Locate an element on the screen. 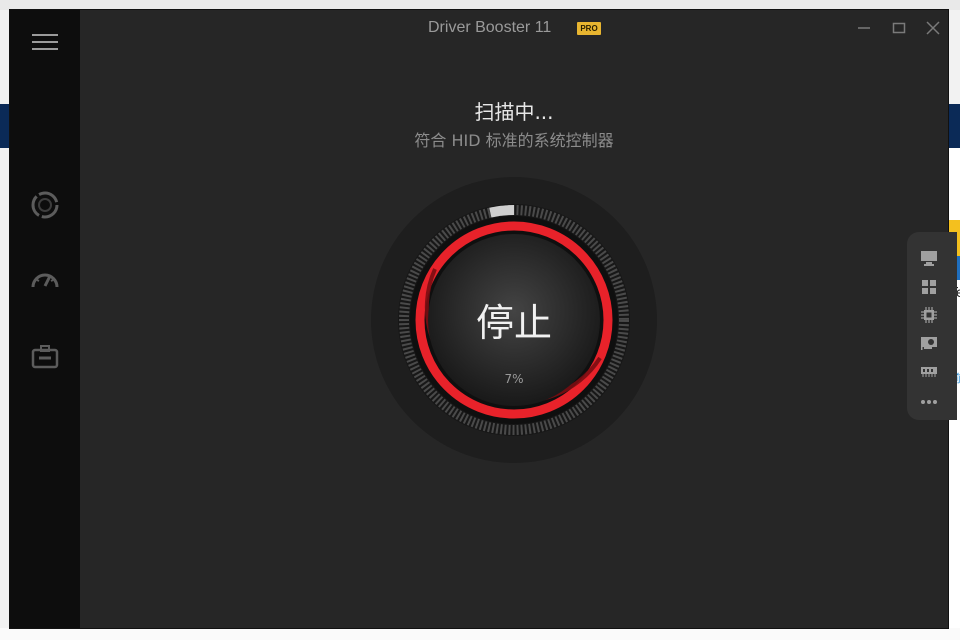 The image size is (960, 640). dock-item-windows is located at coordinates (929, 287).